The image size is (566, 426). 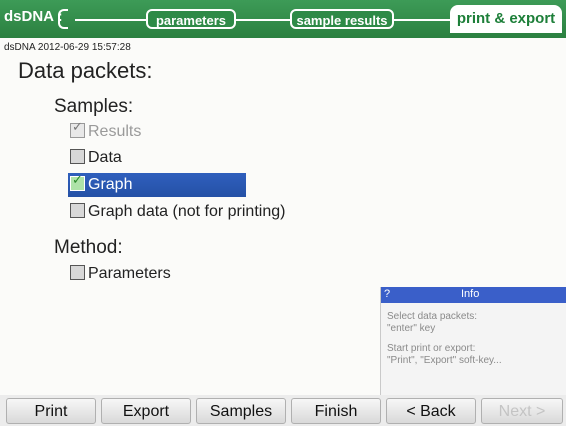 I want to click on wizard-connector, so click(x=285, y=20).